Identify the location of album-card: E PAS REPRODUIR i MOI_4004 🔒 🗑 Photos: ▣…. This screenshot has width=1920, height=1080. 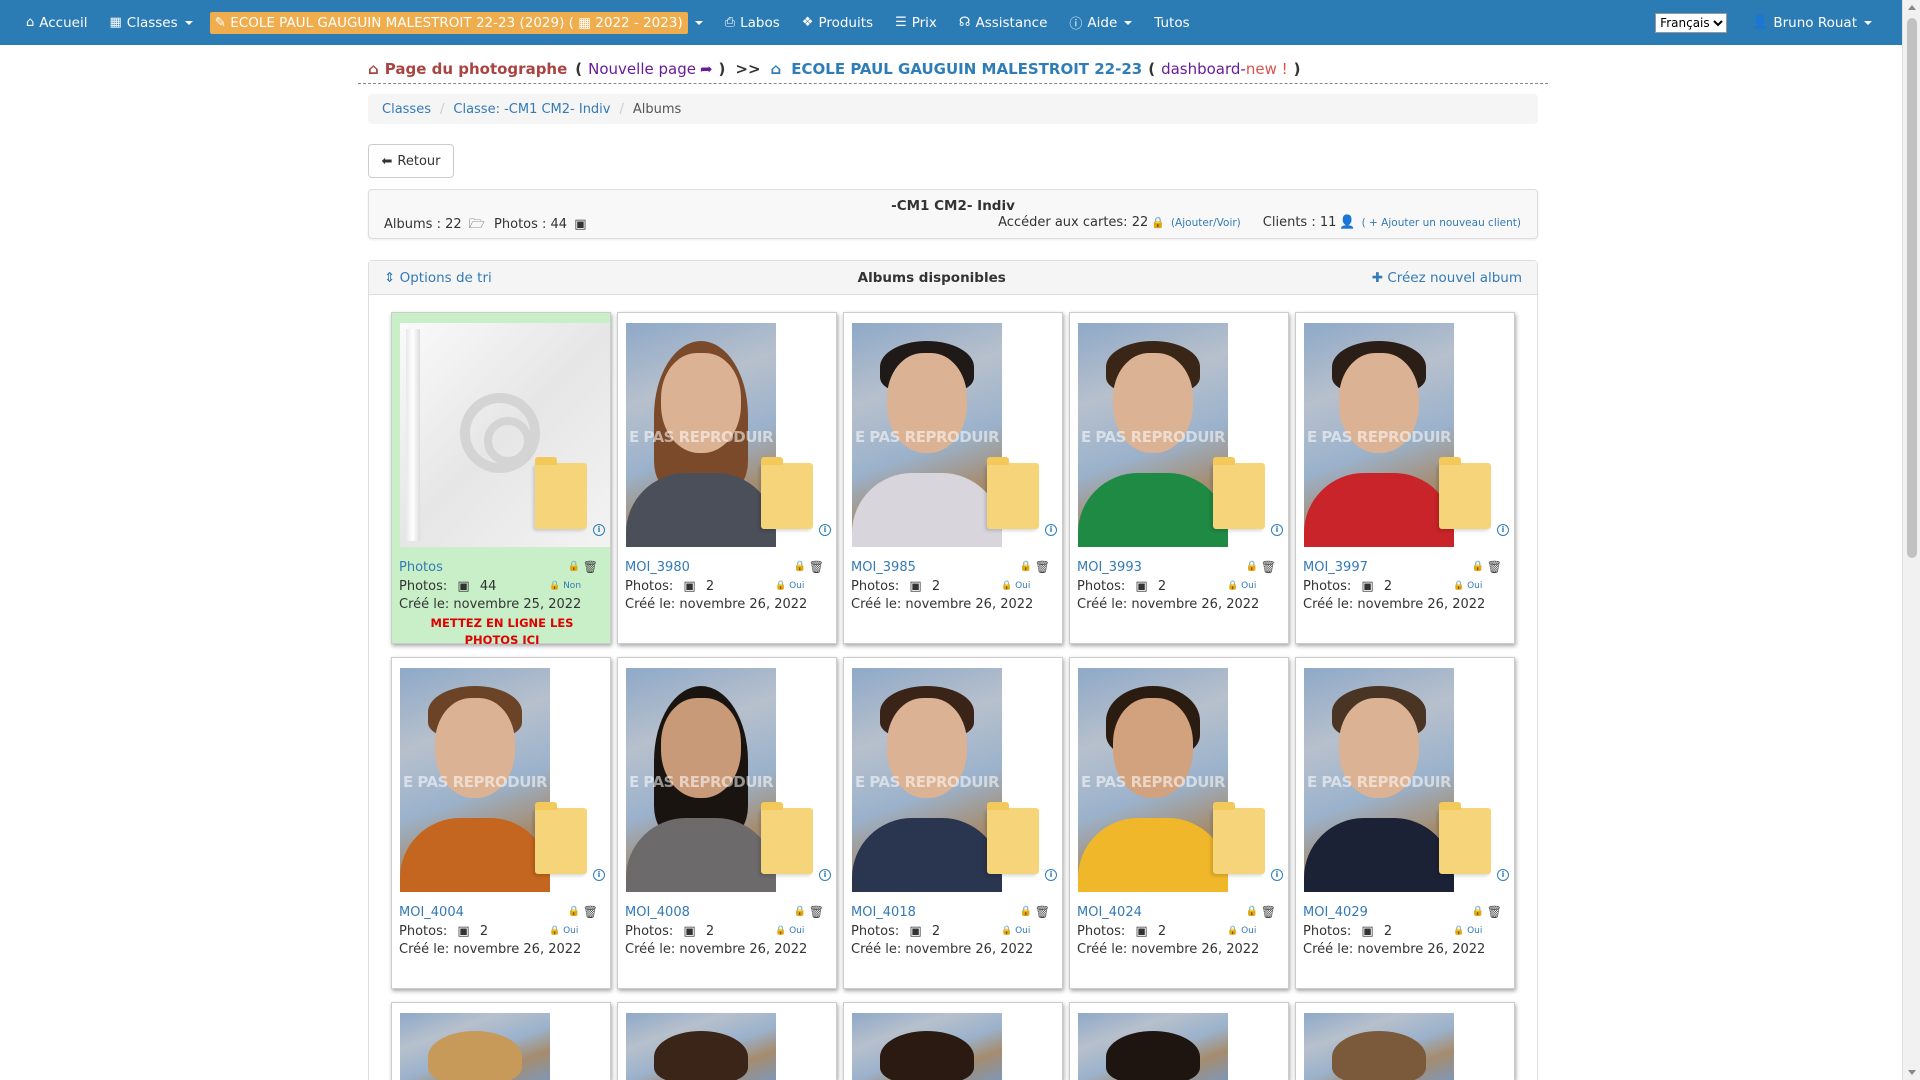
(501, 823).